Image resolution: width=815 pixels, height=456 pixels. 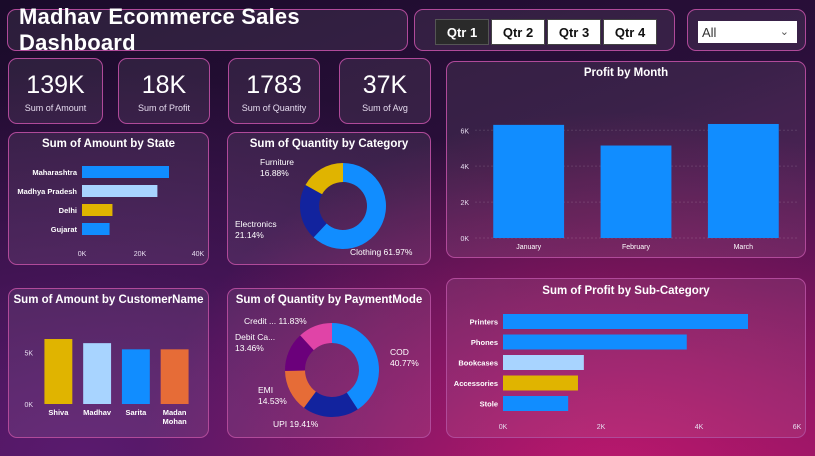 I want to click on slice-name-label: COD, so click(x=399, y=352).